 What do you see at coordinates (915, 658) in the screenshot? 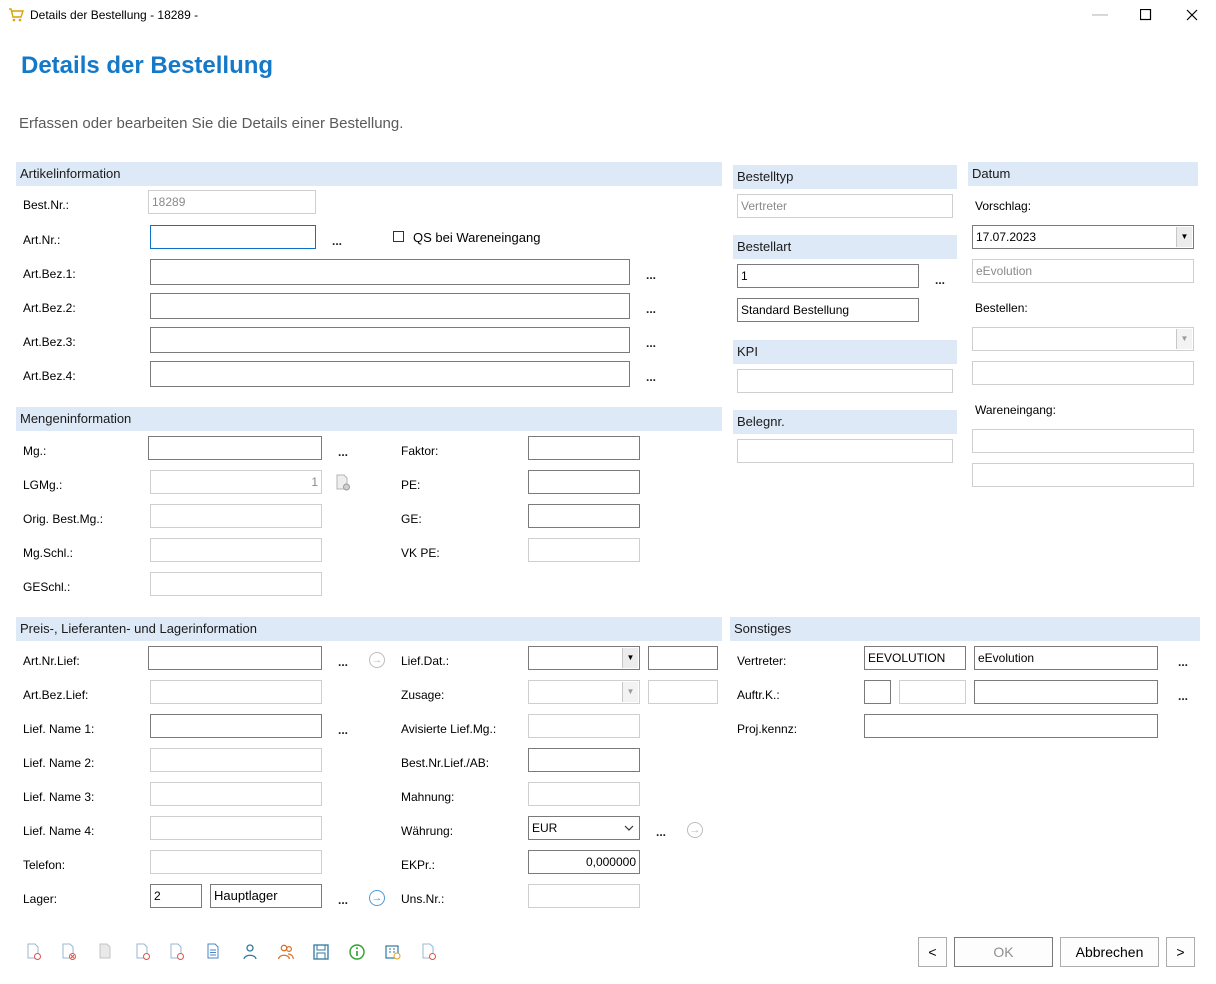
I see `vertreter-code-input: EEVOLUTION` at bounding box center [915, 658].